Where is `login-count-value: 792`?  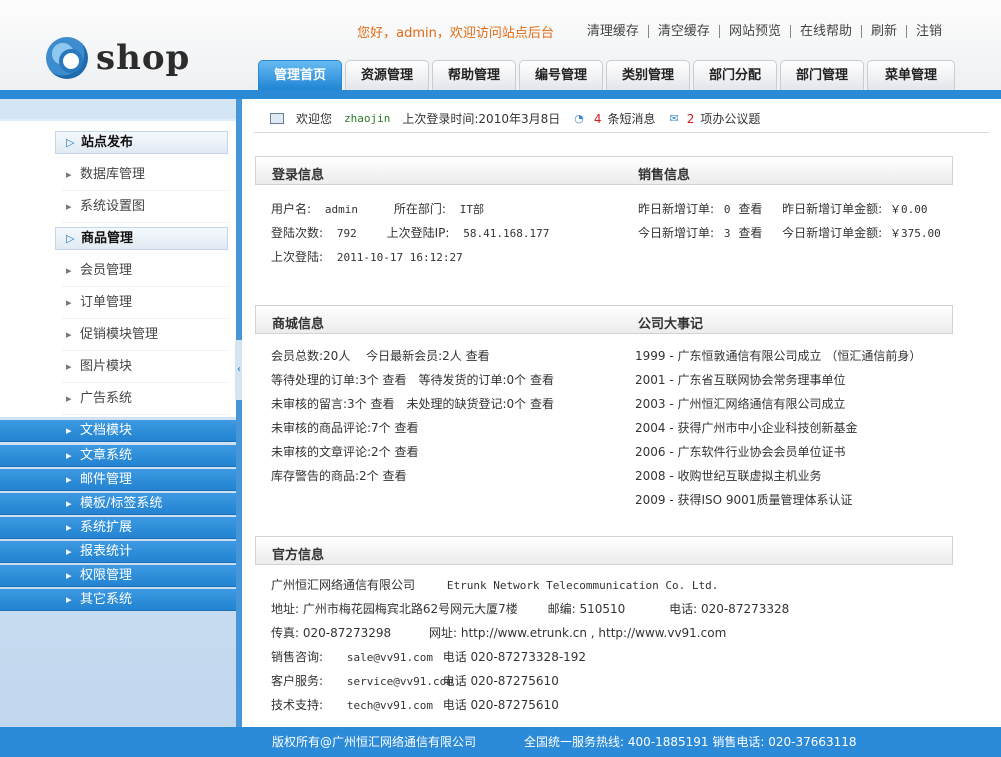 login-count-value: 792 is located at coordinates (346, 233).